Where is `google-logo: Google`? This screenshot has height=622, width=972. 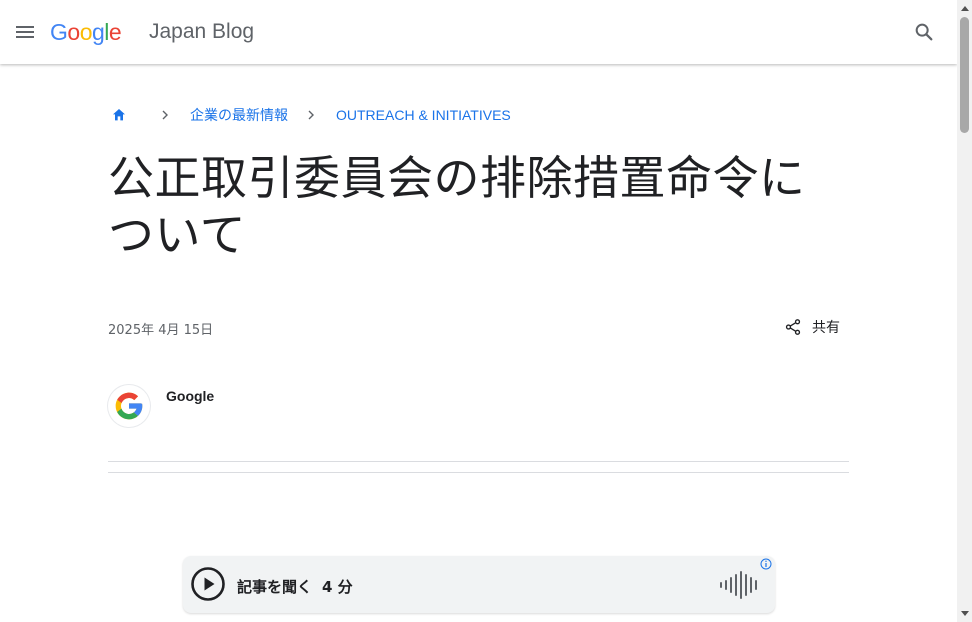
google-logo: Google is located at coordinates (86, 32).